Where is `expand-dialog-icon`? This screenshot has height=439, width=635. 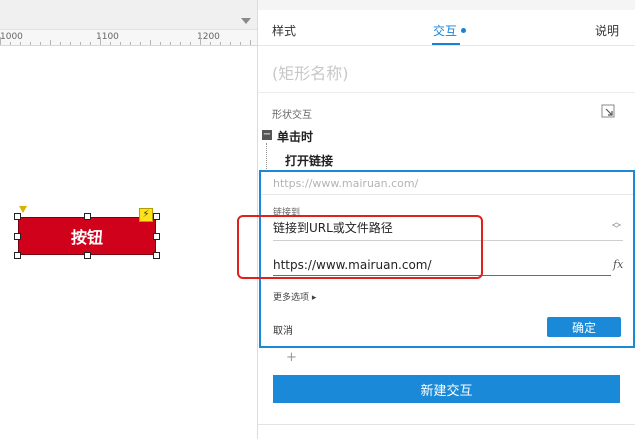 expand-dialog-icon is located at coordinates (608, 111).